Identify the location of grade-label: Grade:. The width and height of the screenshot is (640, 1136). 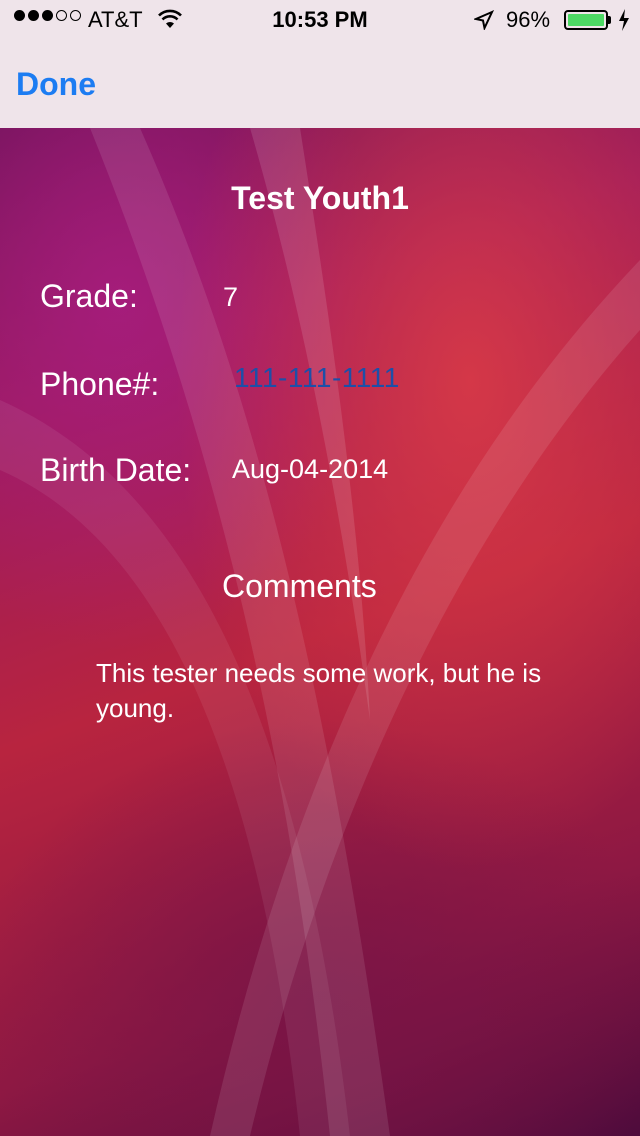
(89, 296).